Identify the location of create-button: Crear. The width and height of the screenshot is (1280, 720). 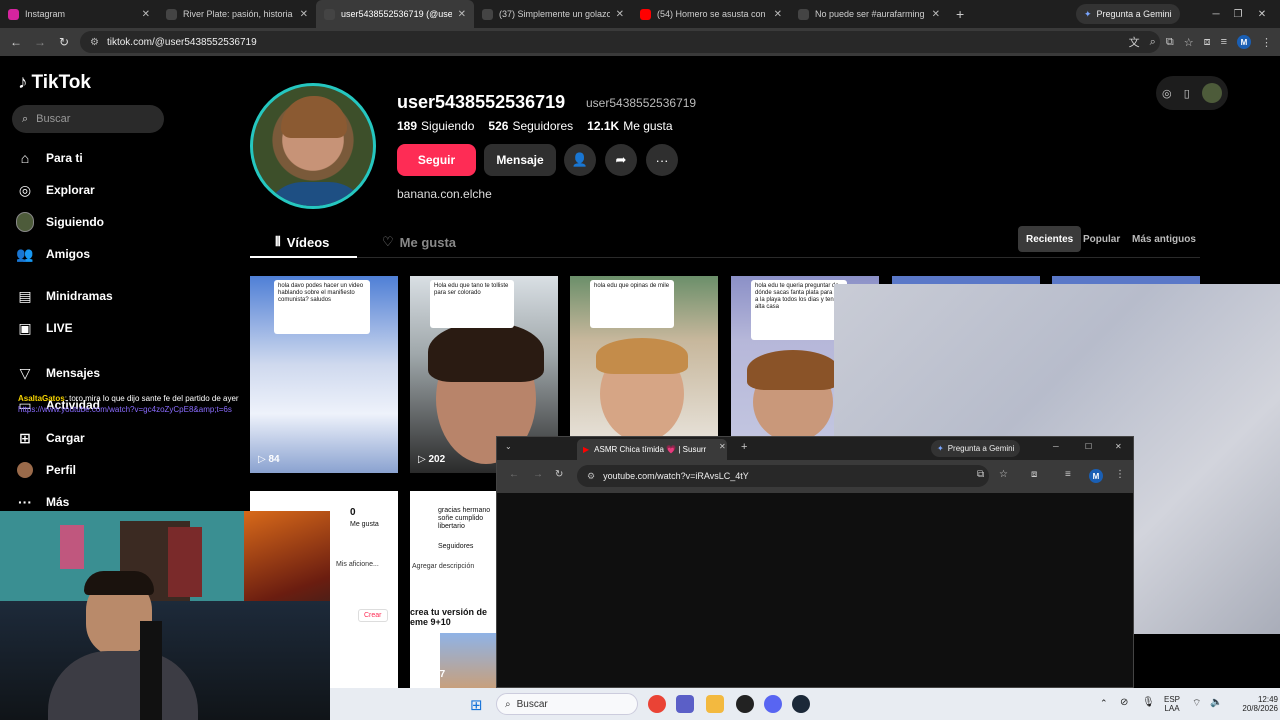
(373, 615).